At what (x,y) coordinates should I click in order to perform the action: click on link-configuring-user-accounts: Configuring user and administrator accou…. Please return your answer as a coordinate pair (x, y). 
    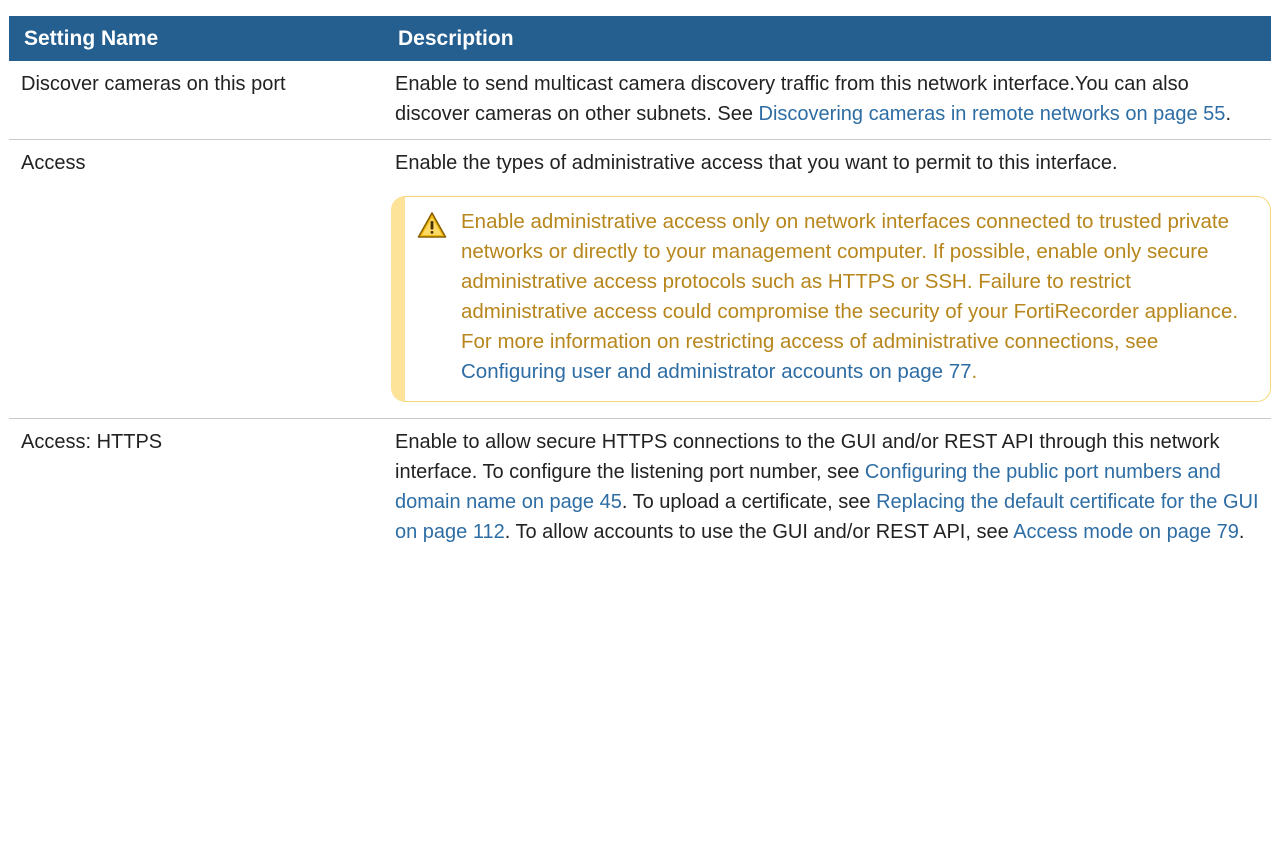
    Looking at the image, I should click on (716, 371).